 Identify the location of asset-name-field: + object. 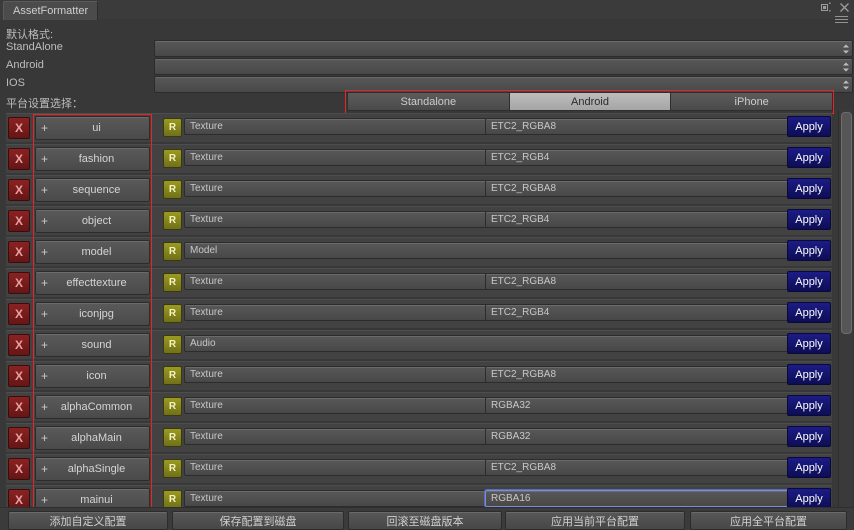
(92, 221).